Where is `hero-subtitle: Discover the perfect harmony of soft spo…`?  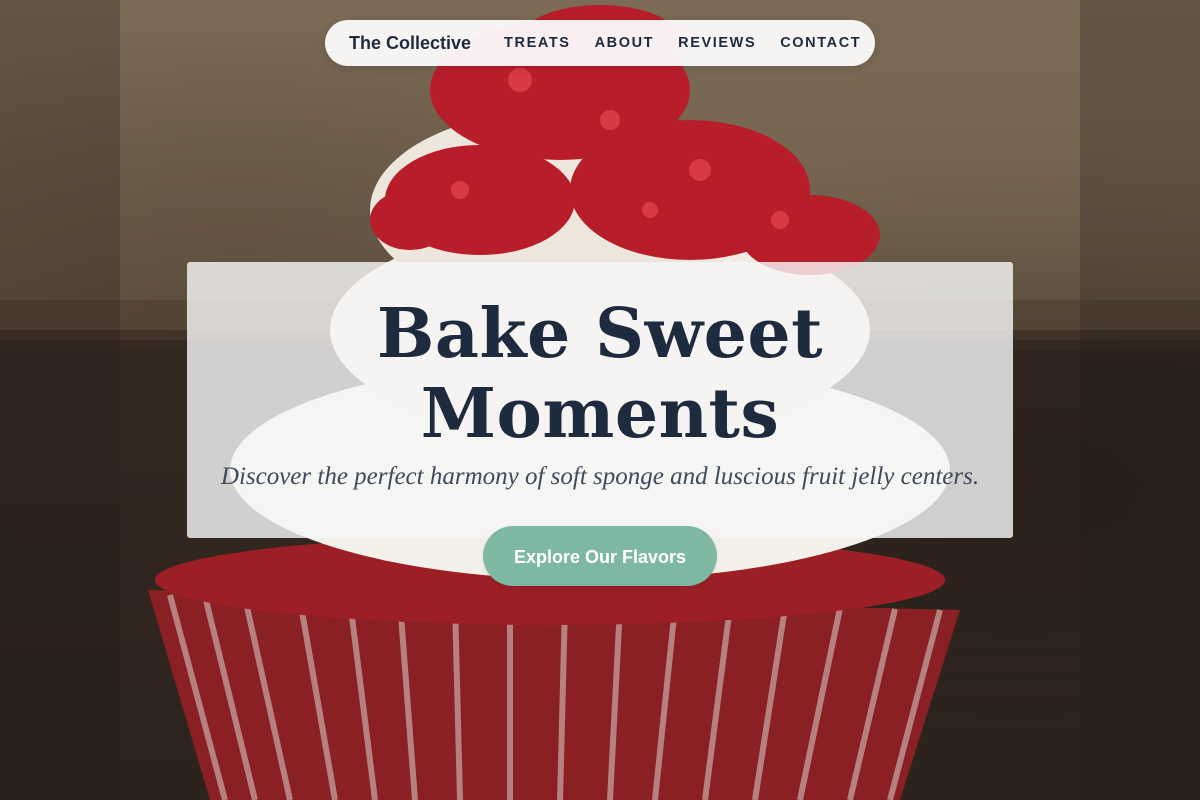
hero-subtitle: Discover the perfect harmony of soft spo… is located at coordinates (600, 476).